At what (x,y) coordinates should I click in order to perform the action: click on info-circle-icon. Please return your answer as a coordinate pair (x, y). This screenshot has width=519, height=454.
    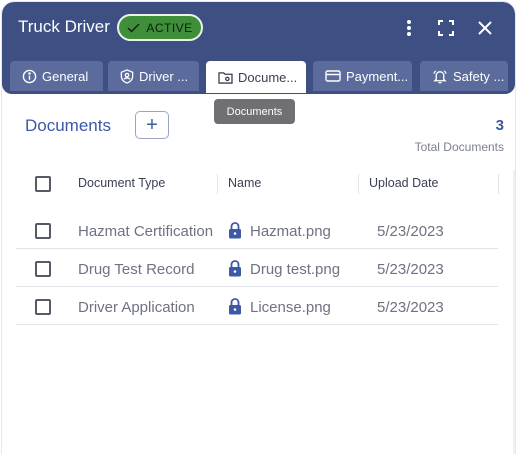
    Looking at the image, I should click on (29, 76).